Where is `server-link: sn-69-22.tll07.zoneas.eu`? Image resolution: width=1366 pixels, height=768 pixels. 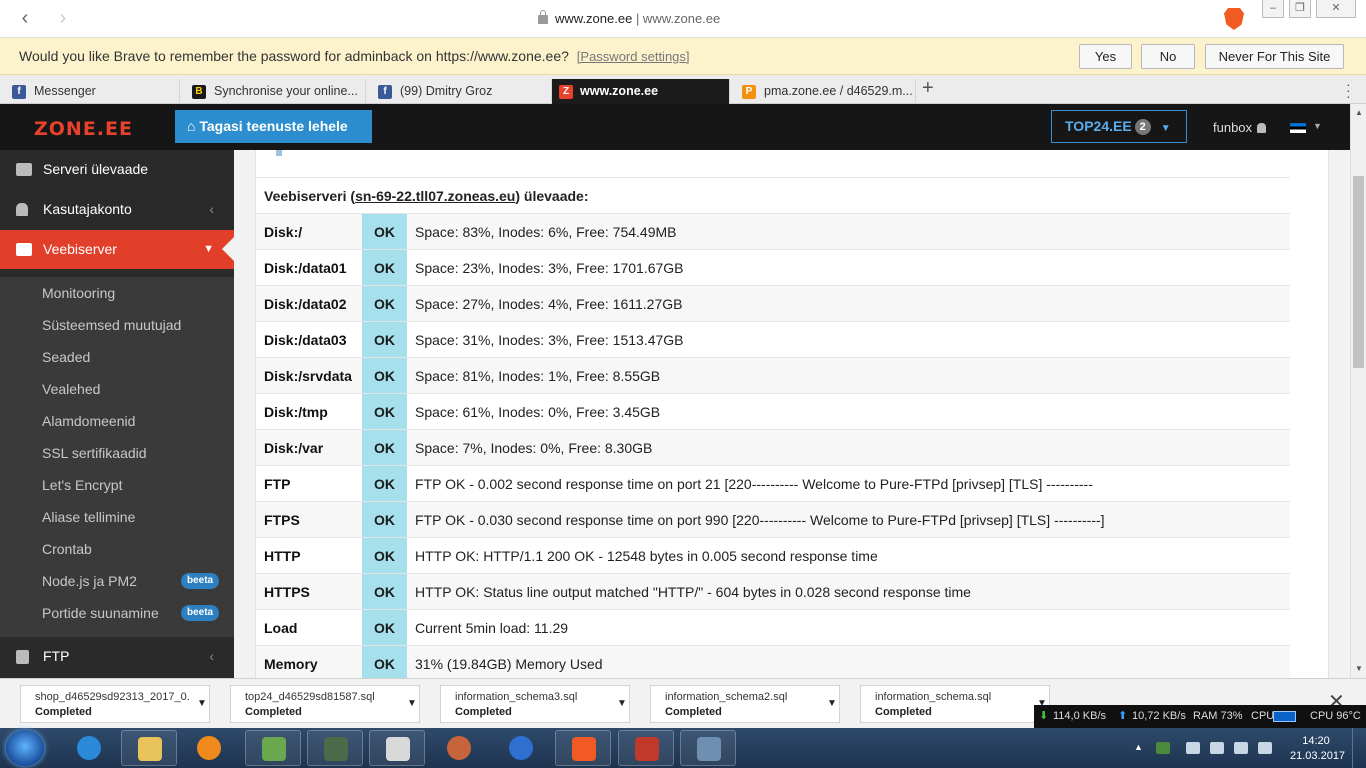
server-link: sn-69-22.tll07.zoneas.eu is located at coordinates (435, 196).